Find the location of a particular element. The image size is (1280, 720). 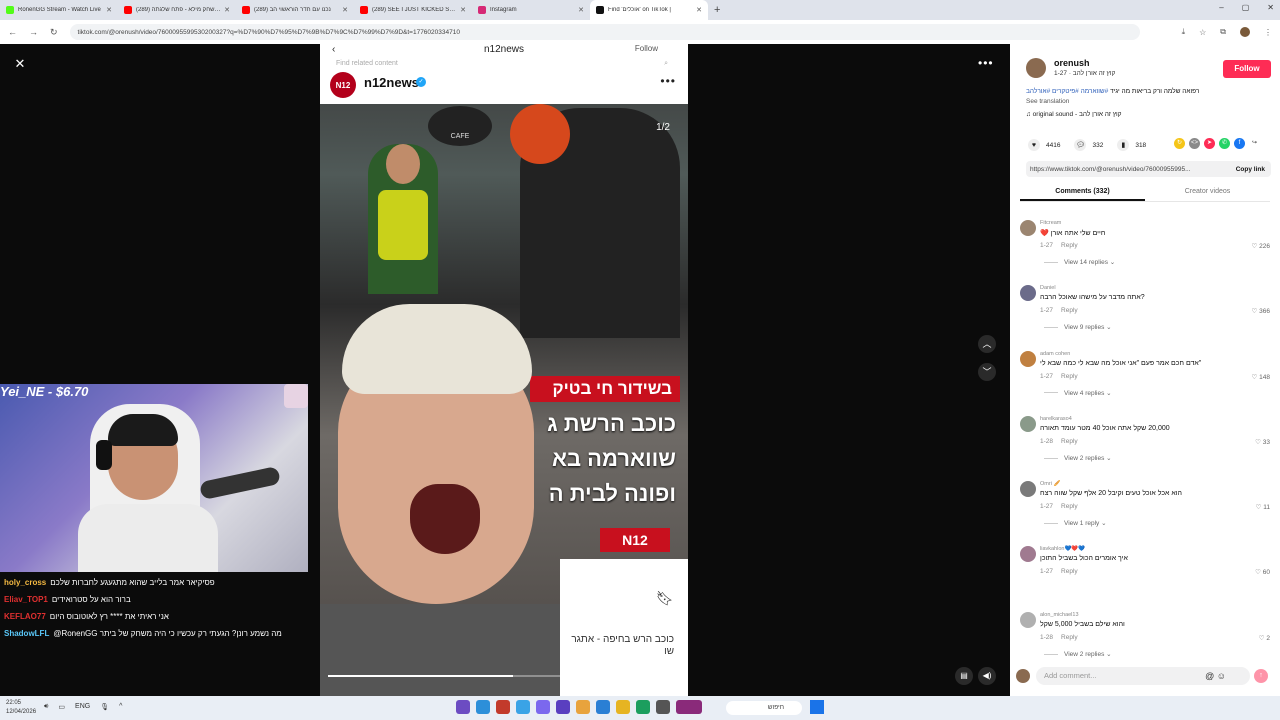

author-name: orenush is located at coordinates (1072, 63).